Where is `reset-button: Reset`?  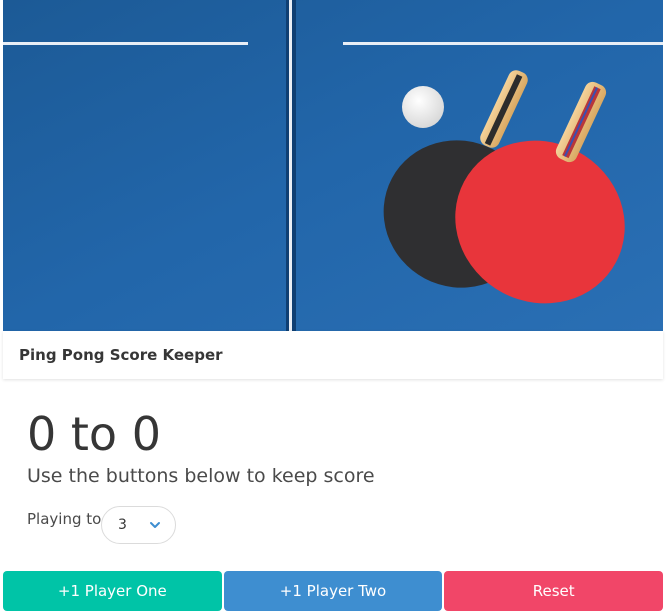 reset-button: Reset is located at coordinates (554, 591).